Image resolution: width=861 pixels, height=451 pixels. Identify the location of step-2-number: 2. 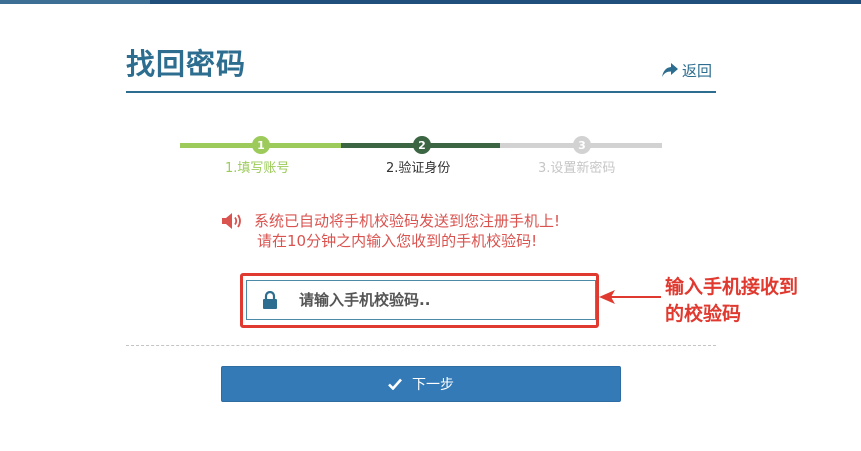
(422, 145).